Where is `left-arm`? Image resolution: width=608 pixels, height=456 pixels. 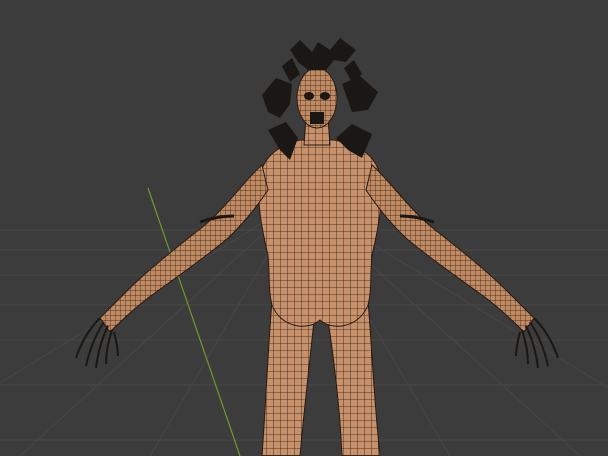
left-arm is located at coordinates (184, 248).